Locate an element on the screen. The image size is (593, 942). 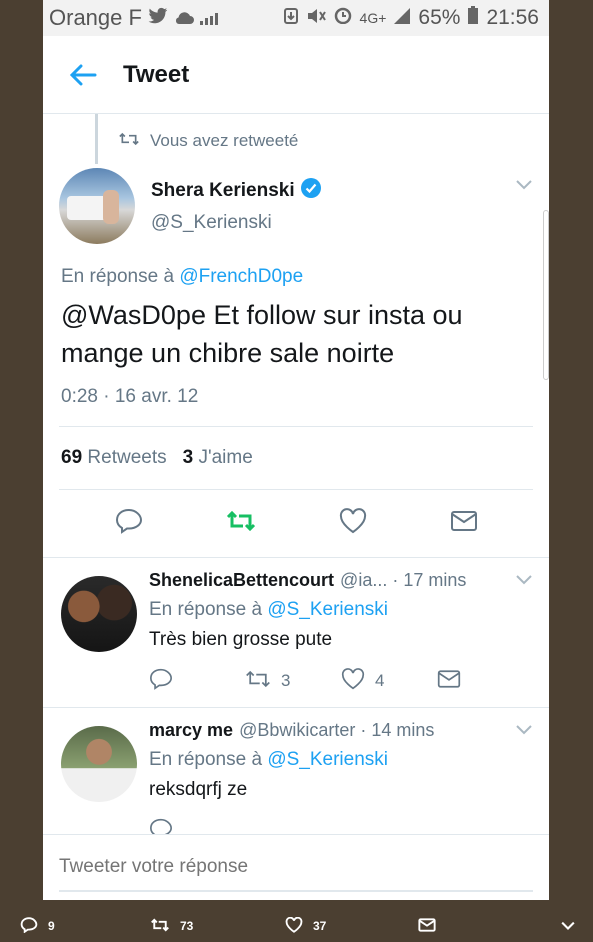
retweets-label: Retweets is located at coordinates (127, 457).